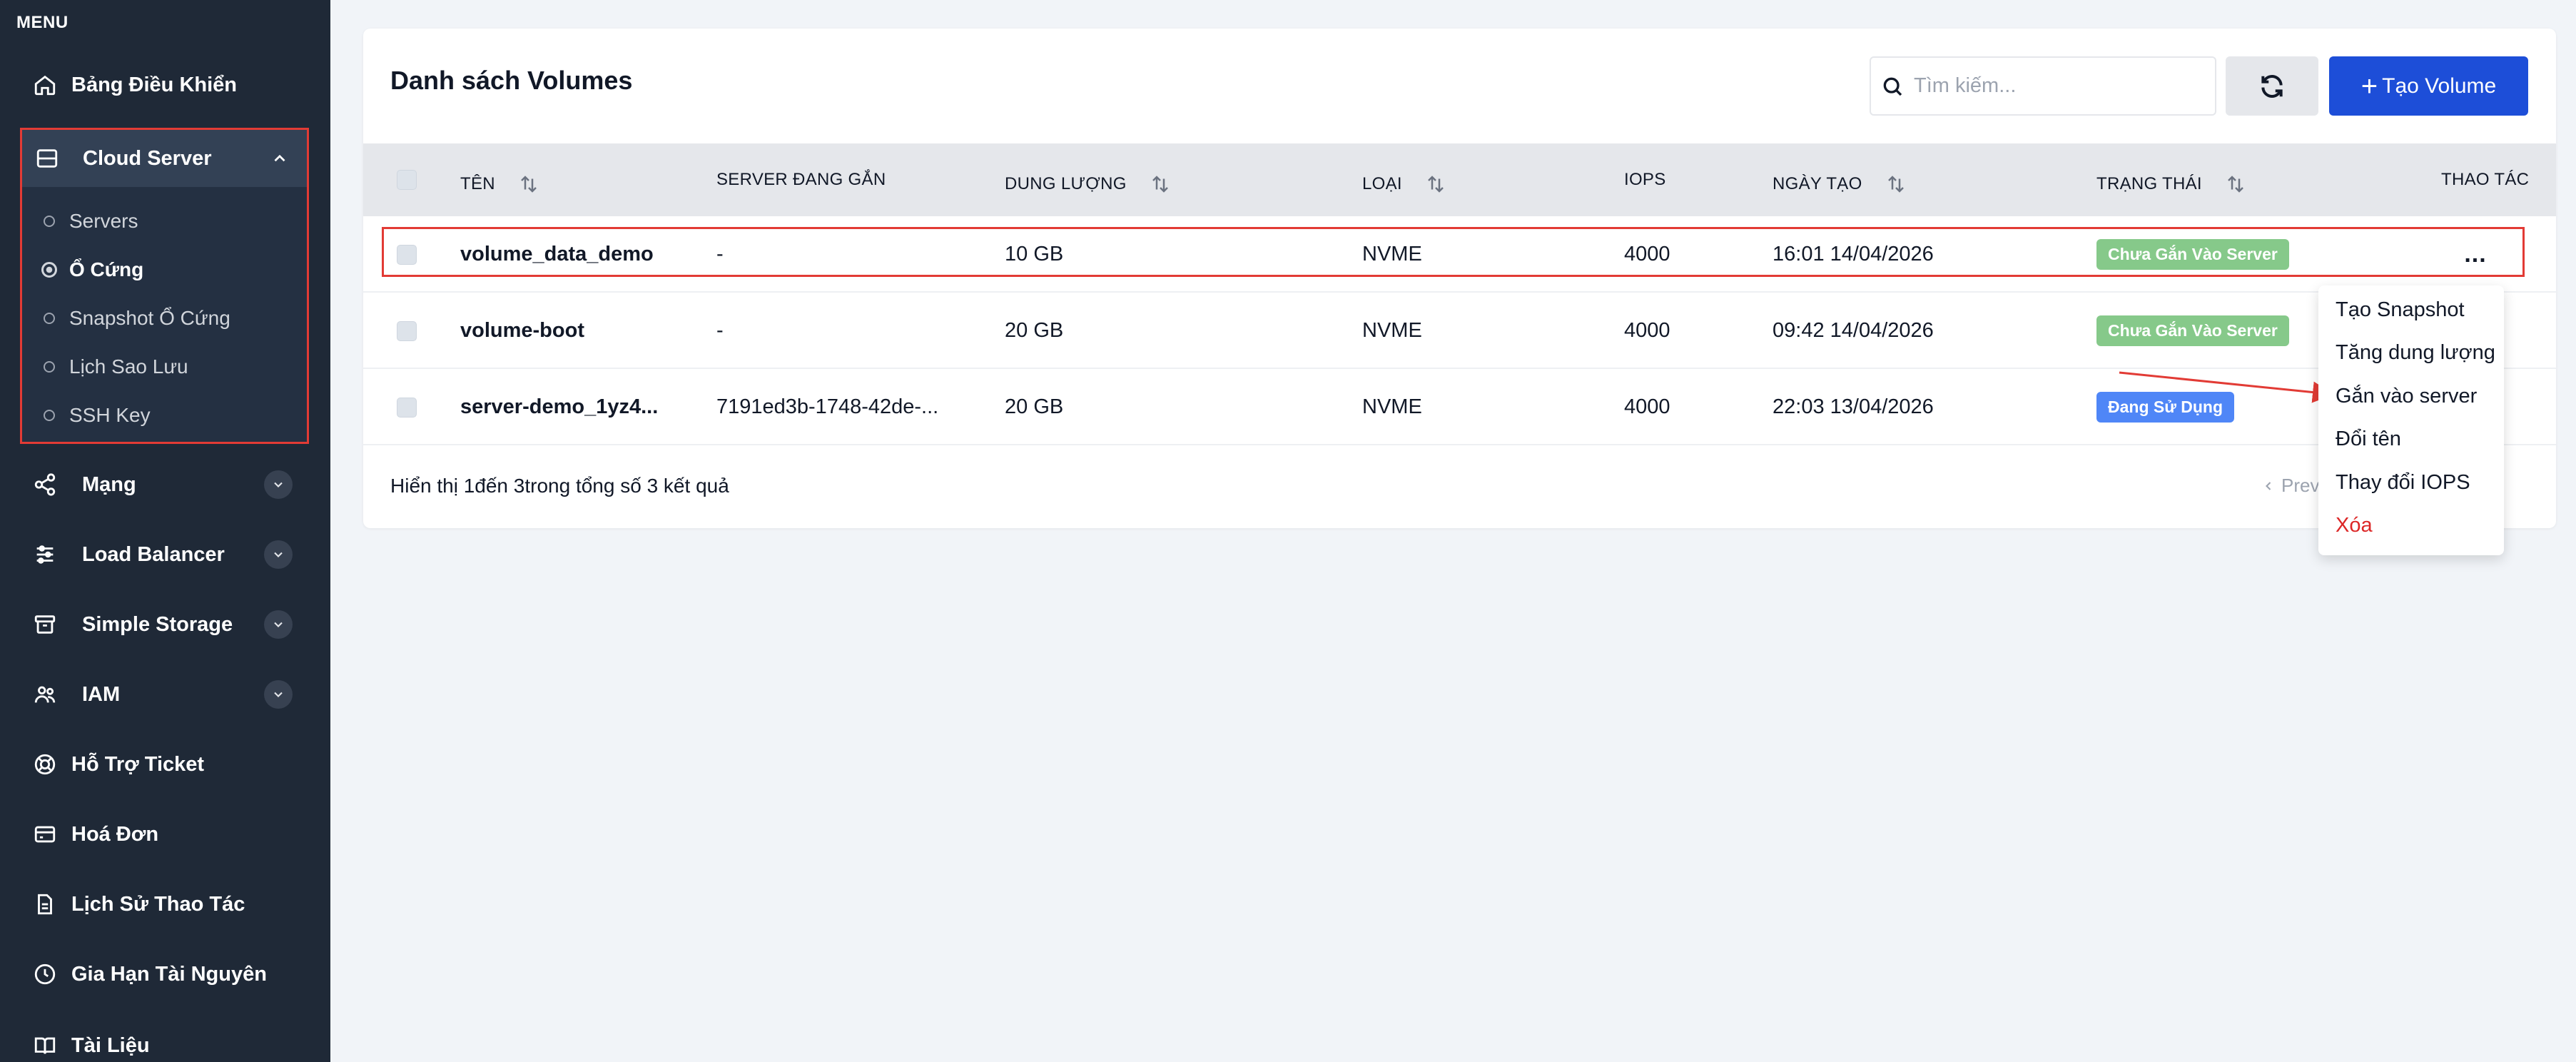  Describe the element at coordinates (1647, 330) in the screenshot. I see `volume-iops: 4000` at that location.